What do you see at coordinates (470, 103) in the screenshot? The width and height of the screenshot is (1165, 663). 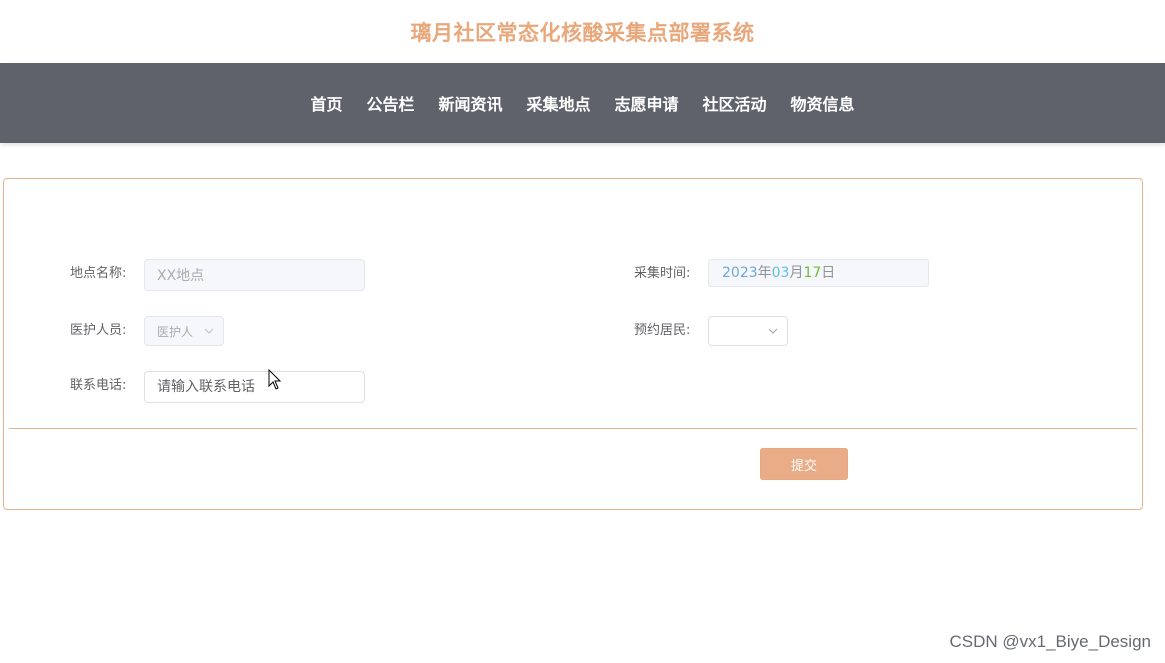 I see `nav-item-news: 新闻资讯` at bounding box center [470, 103].